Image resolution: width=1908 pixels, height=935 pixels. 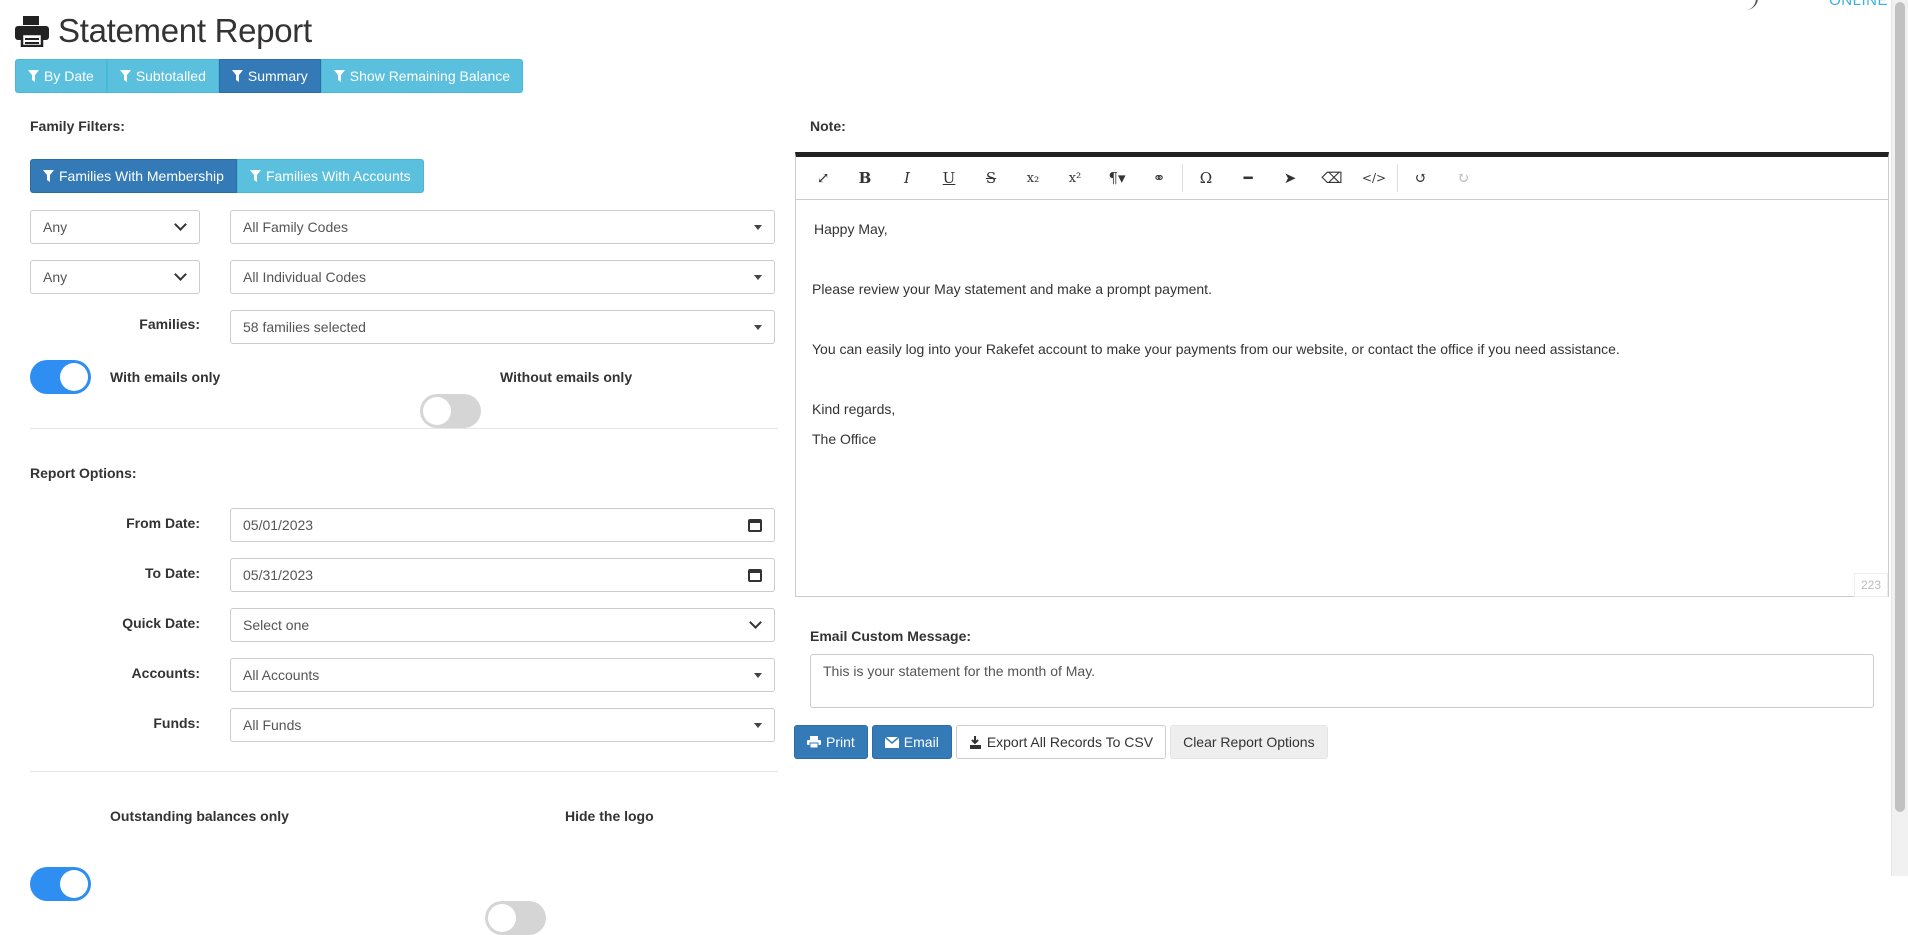 I want to click on families-label: Families:, so click(x=169, y=324).